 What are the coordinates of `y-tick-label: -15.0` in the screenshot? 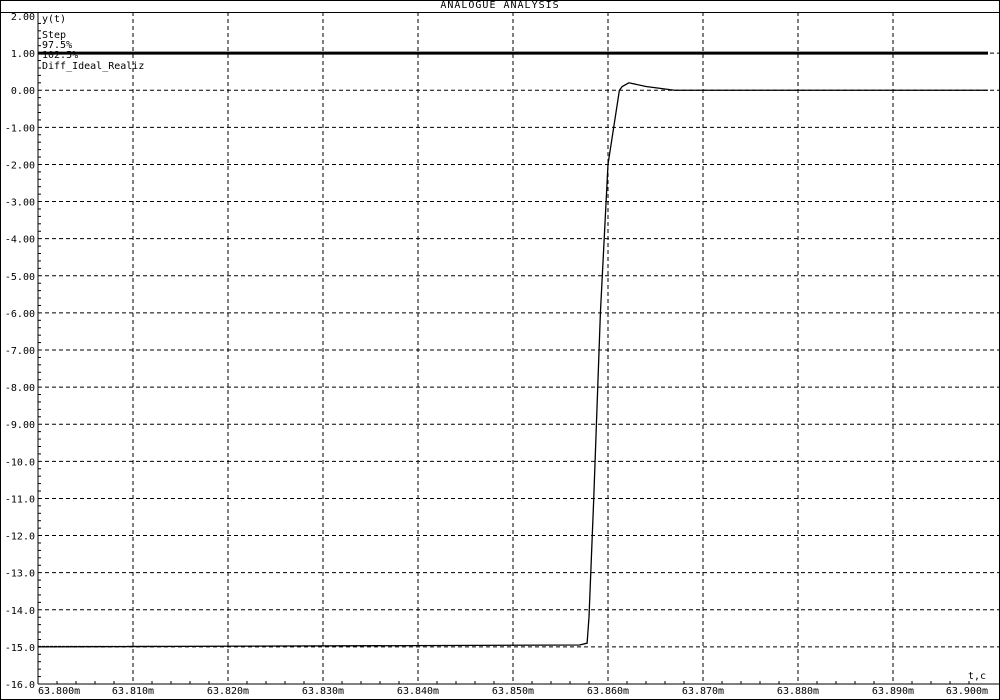 It's located at (20, 648).